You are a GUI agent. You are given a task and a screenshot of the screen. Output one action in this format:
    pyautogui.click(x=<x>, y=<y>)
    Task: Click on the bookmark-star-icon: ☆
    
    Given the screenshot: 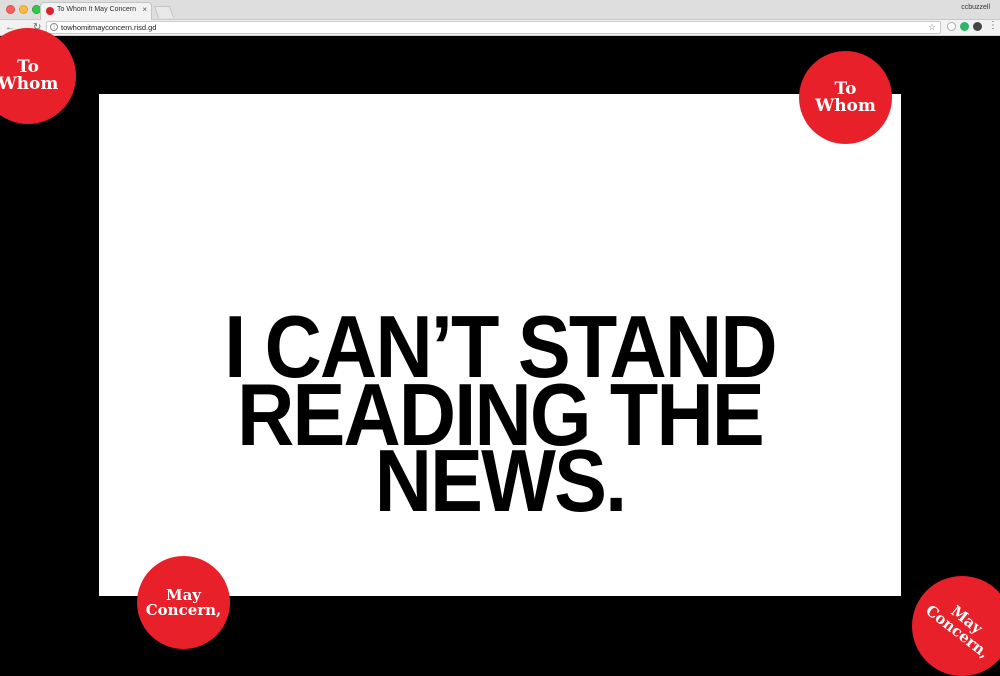 What is the action you would take?
    pyautogui.click(x=932, y=27)
    